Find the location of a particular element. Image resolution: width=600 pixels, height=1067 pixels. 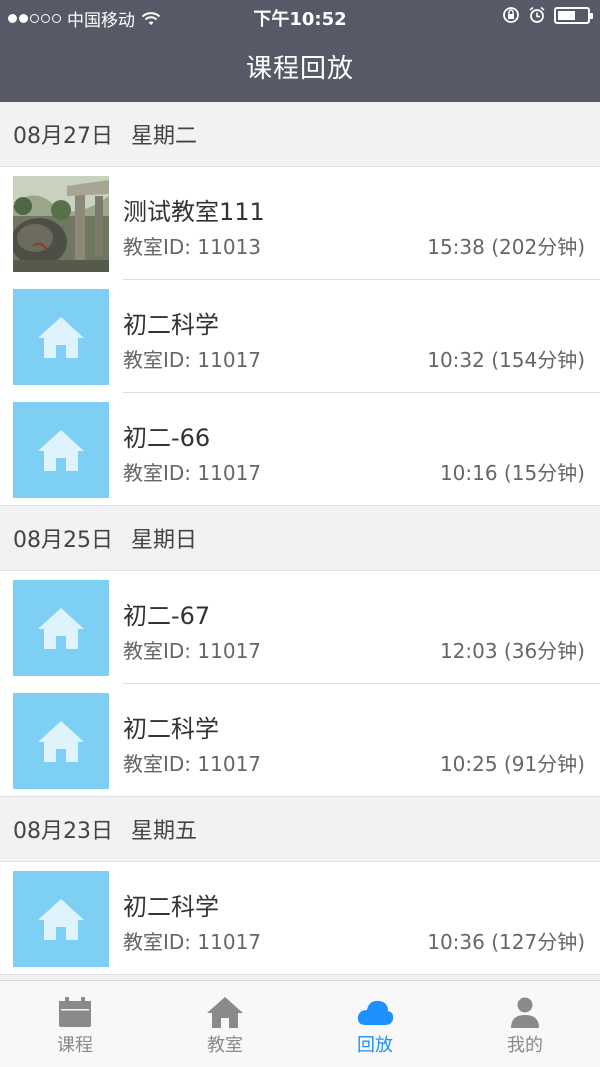

status-bar: 中国移动 下午10:52 is located at coordinates (300, 17).